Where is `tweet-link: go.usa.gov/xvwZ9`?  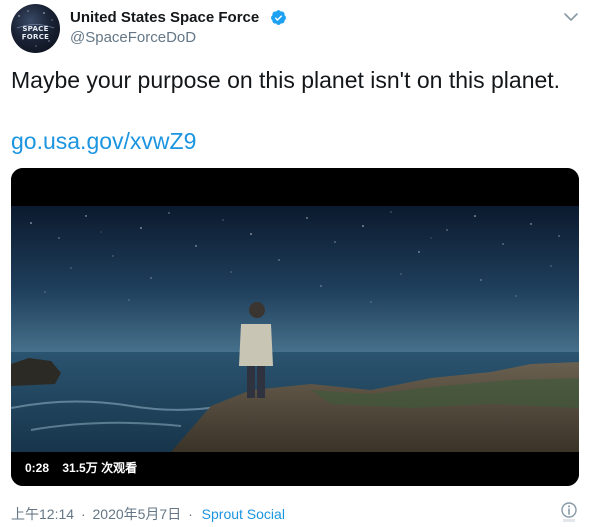 tweet-link: go.usa.gov/xvwZ9 is located at coordinates (103, 141).